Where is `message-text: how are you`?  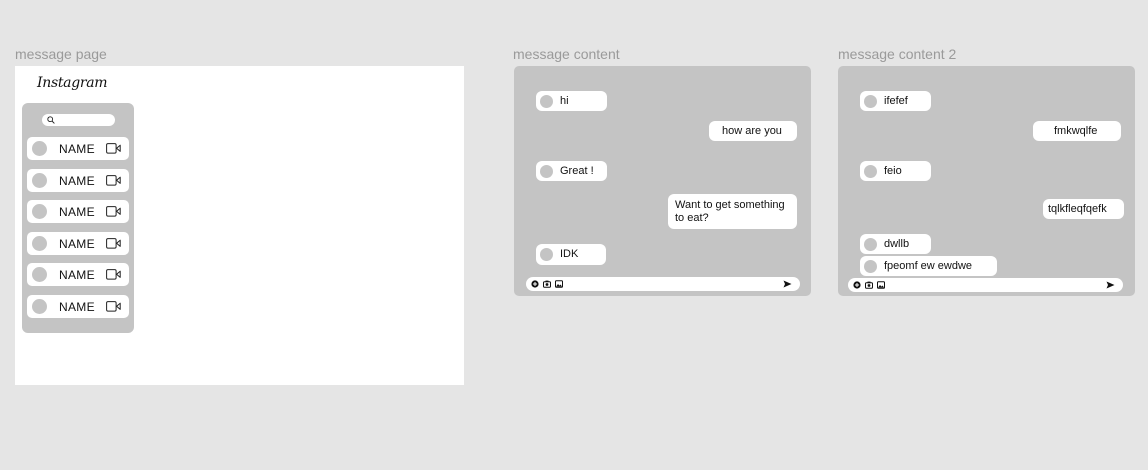 message-text: how are you is located at coordinates (752, 131).